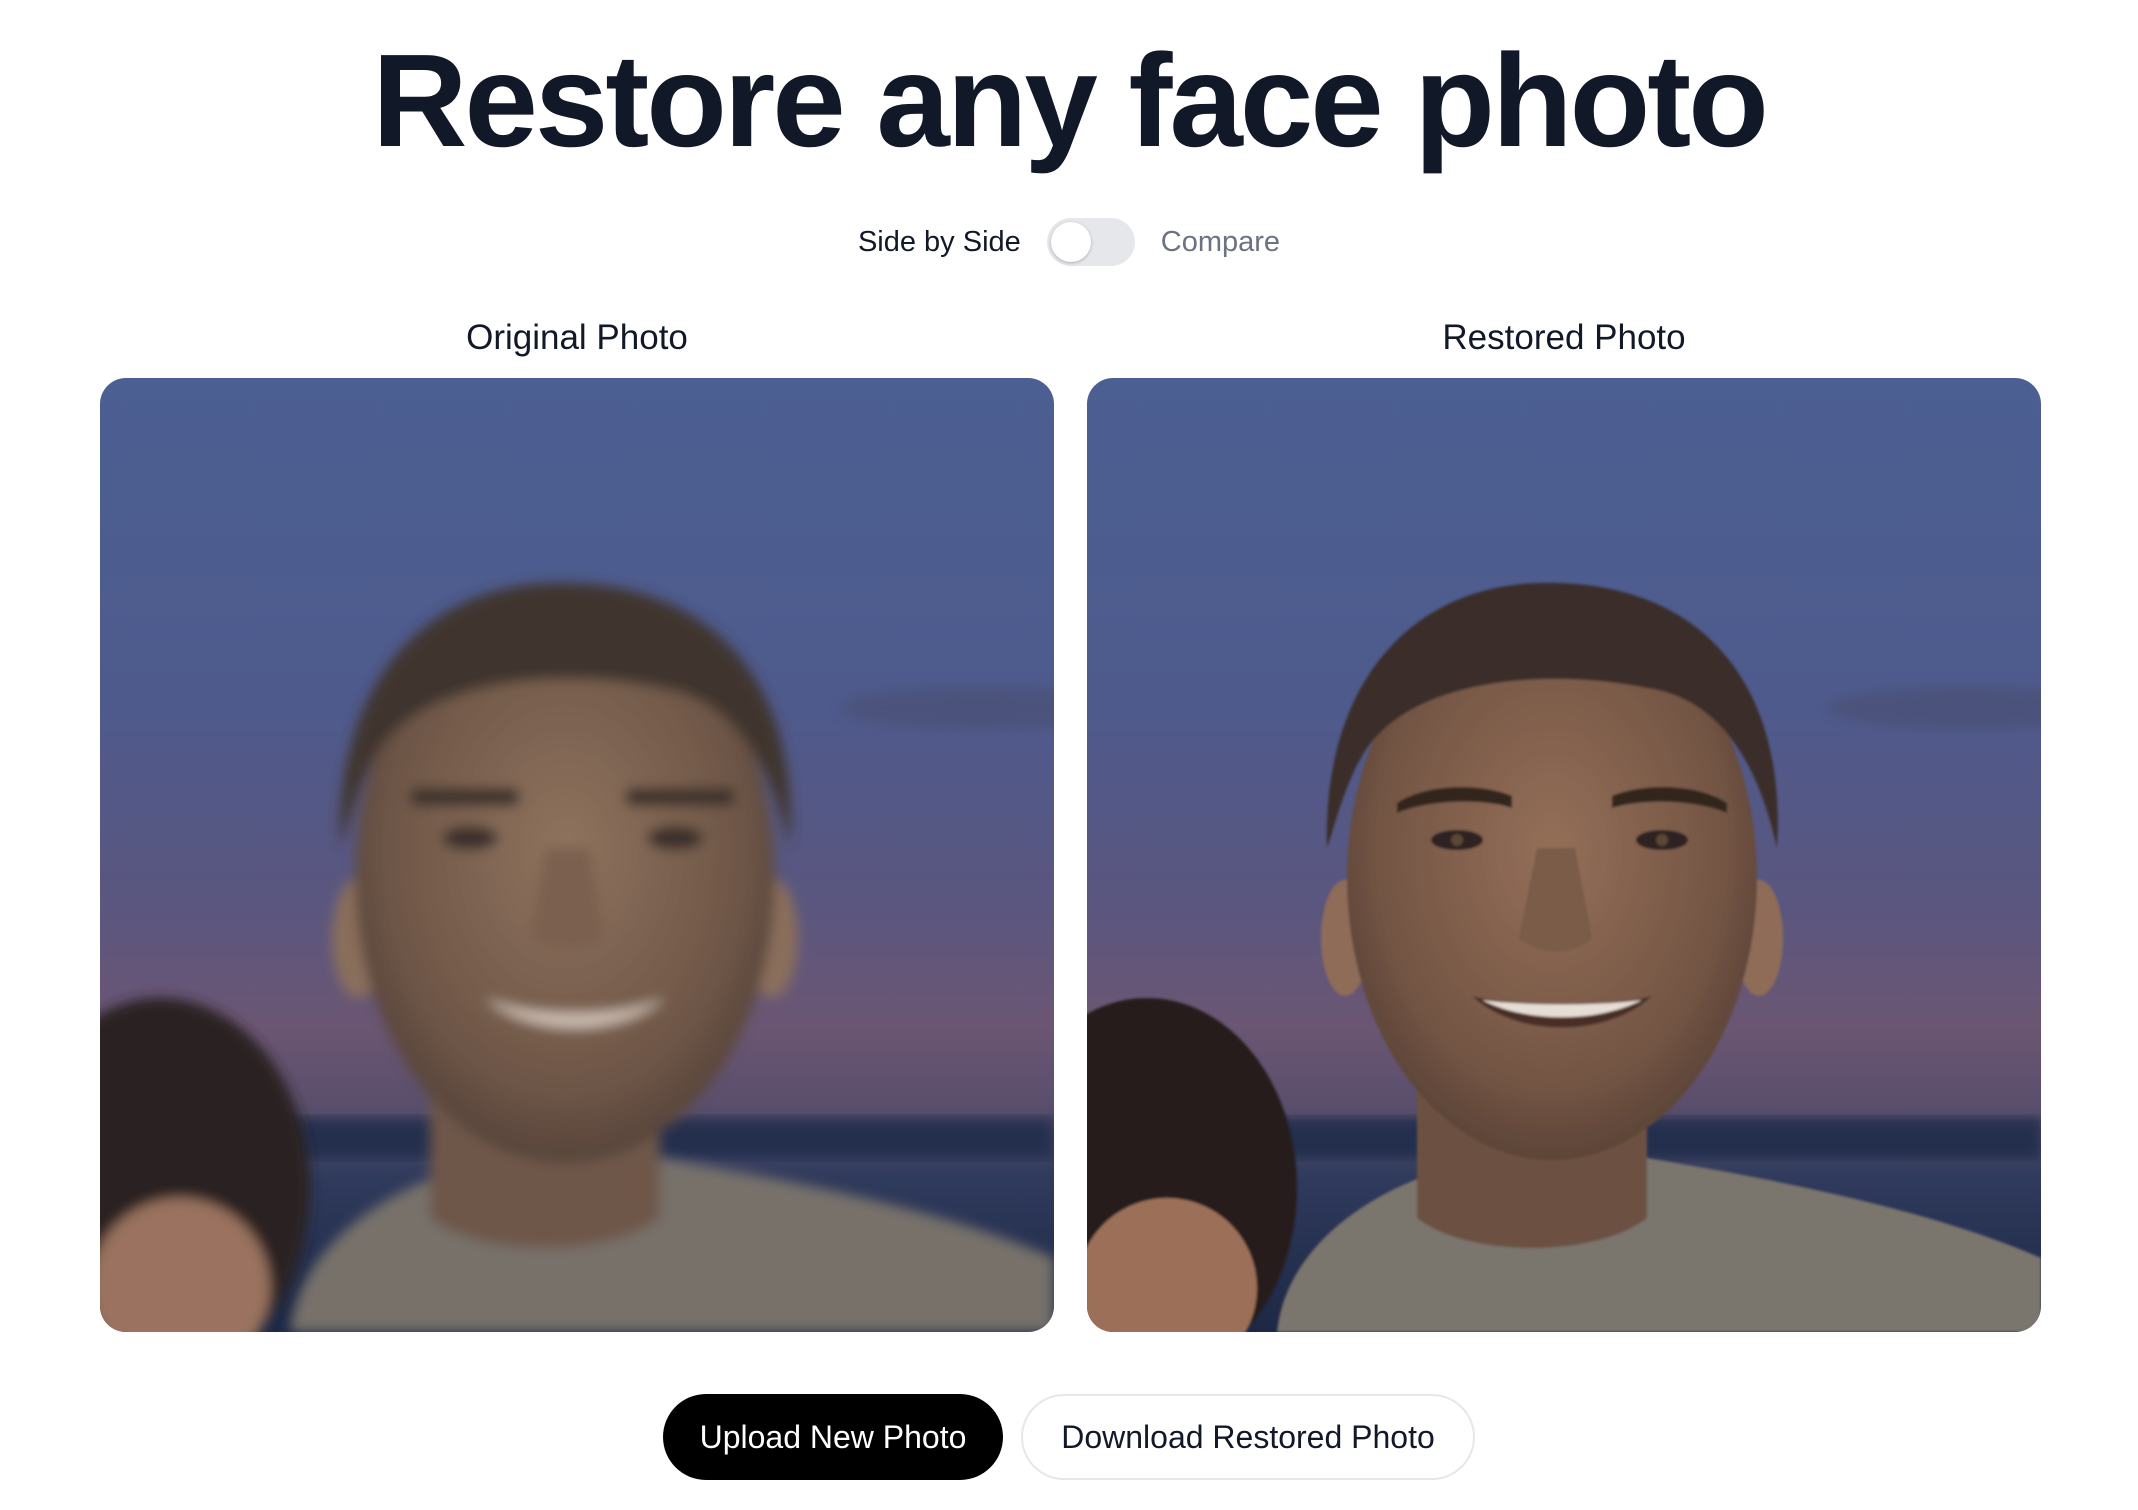  What do you see at coordinates (577, 337) in the screenshot?
I see `original-photo-heading: Original Photo` at bounding box center [577, 337].